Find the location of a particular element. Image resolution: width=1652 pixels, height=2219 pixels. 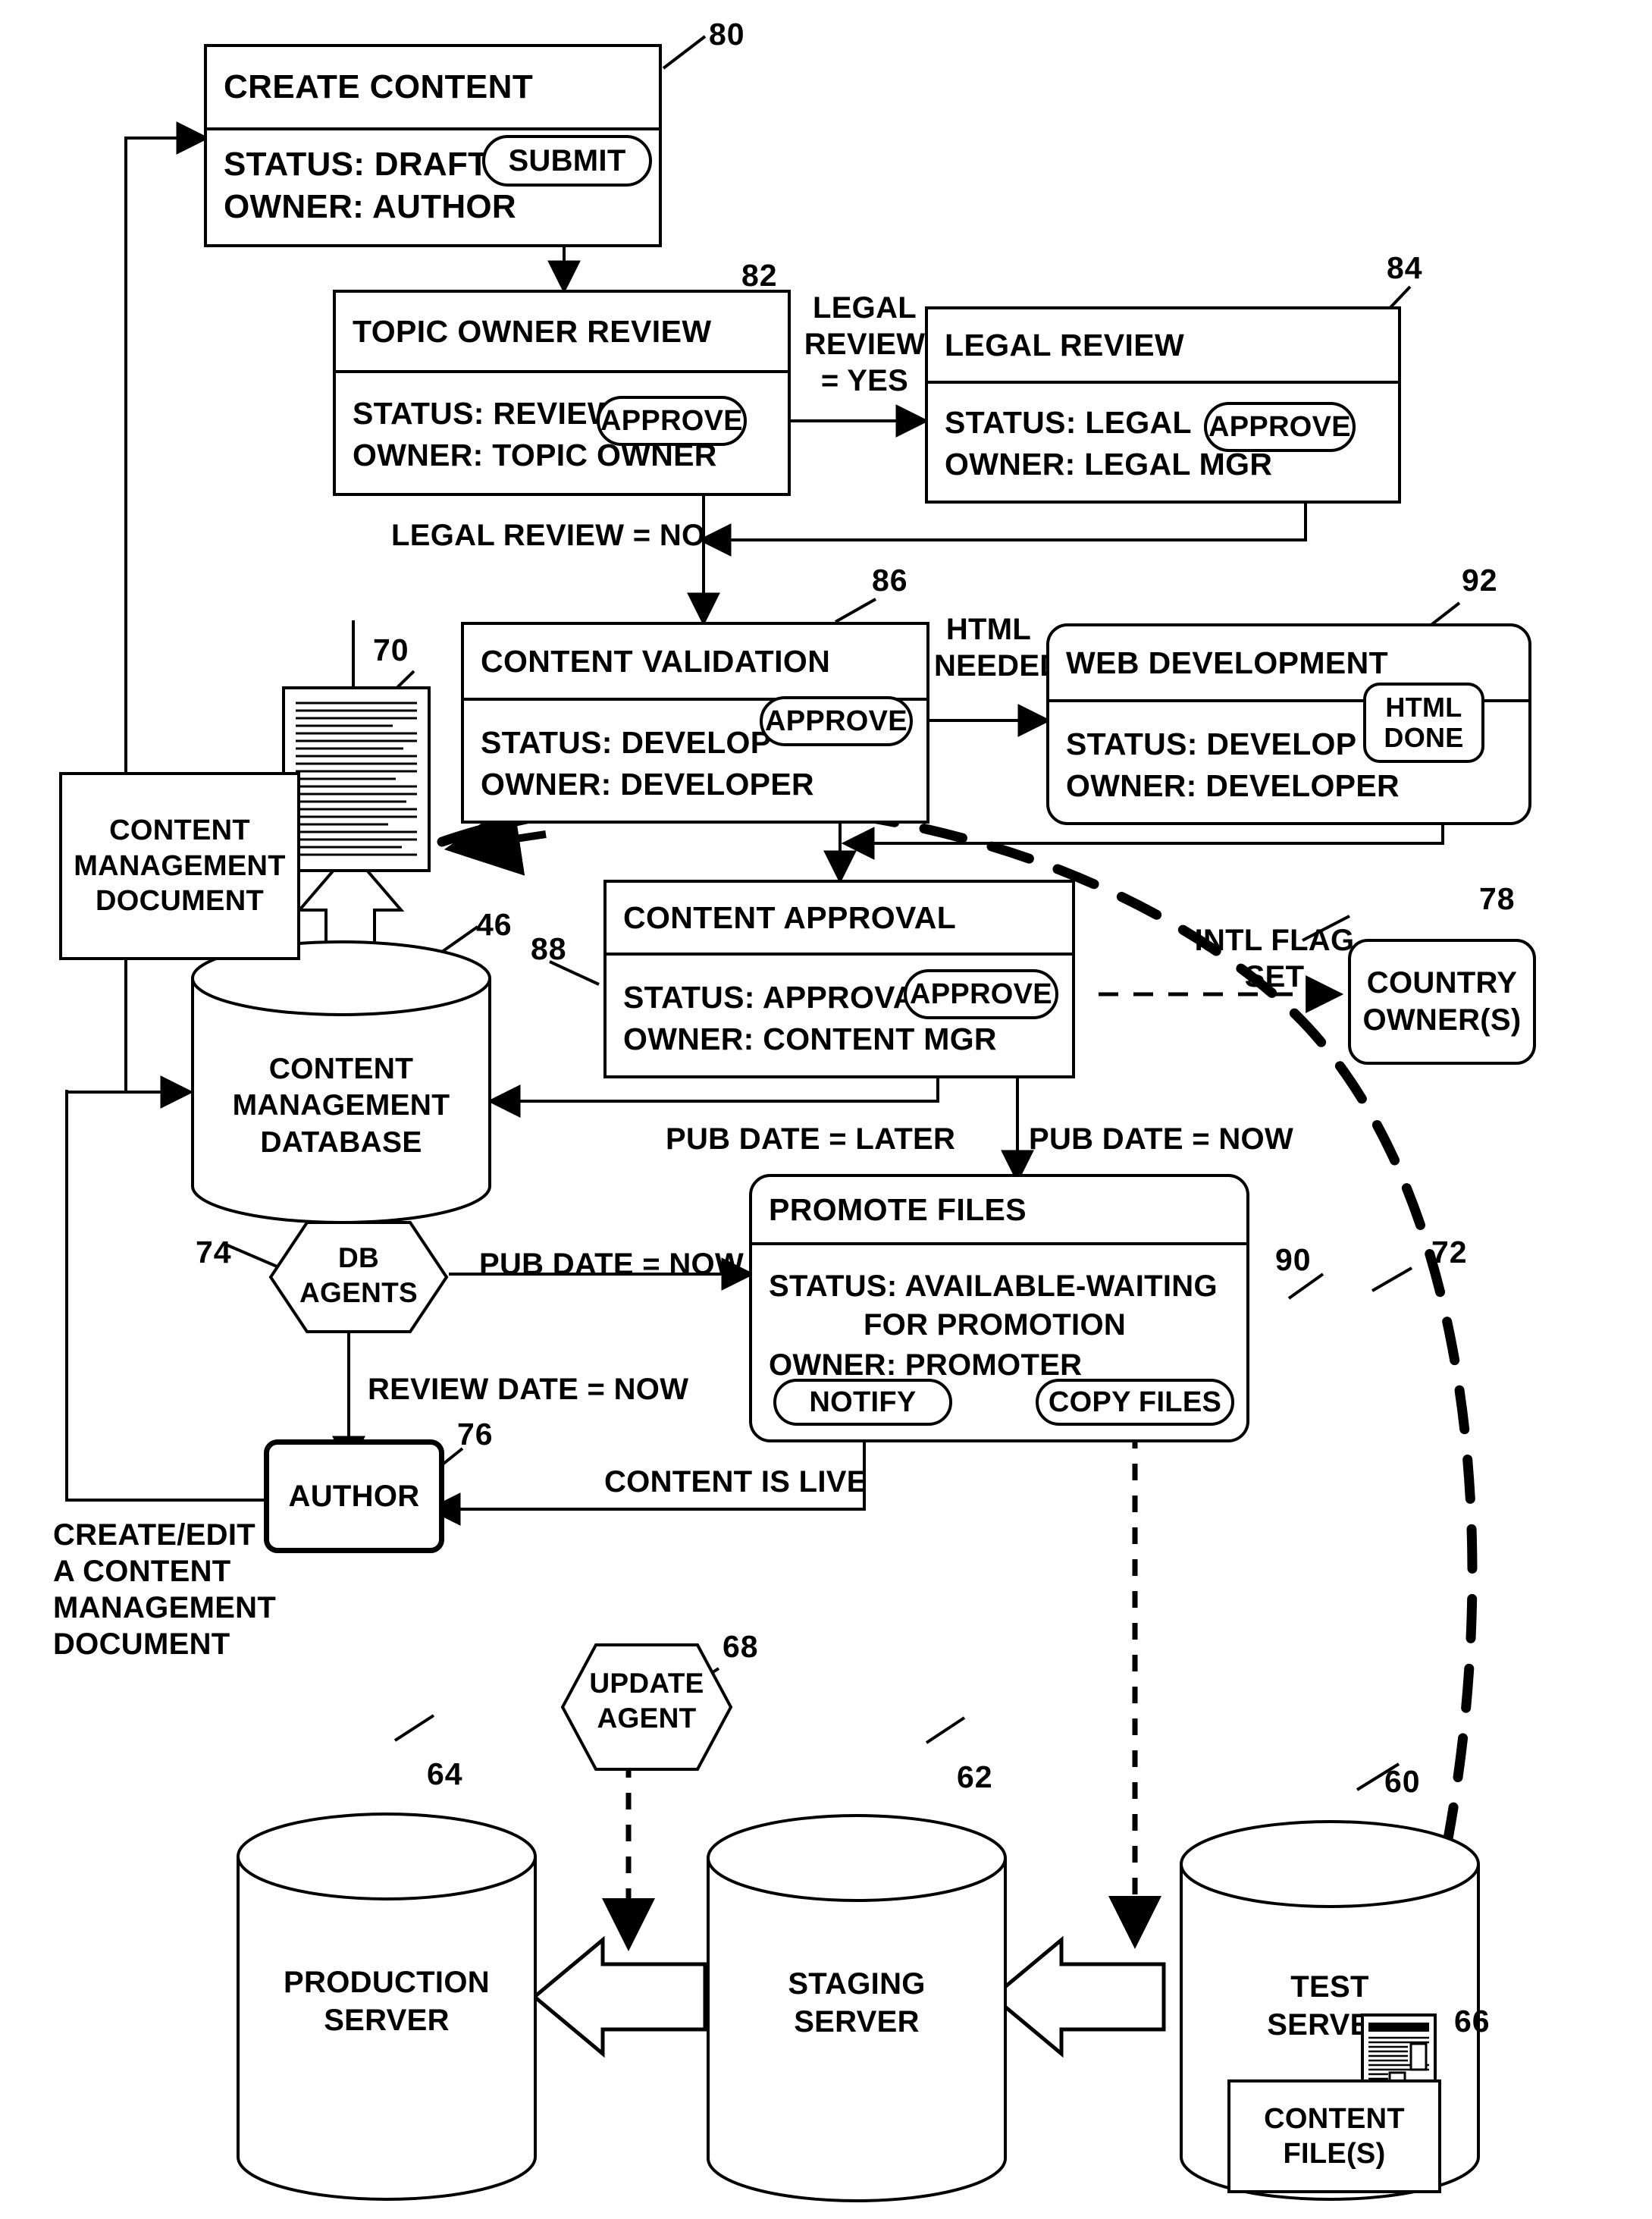

content-management-document-box: CONTENT MANAGEMENT DOCUMENT is located at coordinates (179, 866).